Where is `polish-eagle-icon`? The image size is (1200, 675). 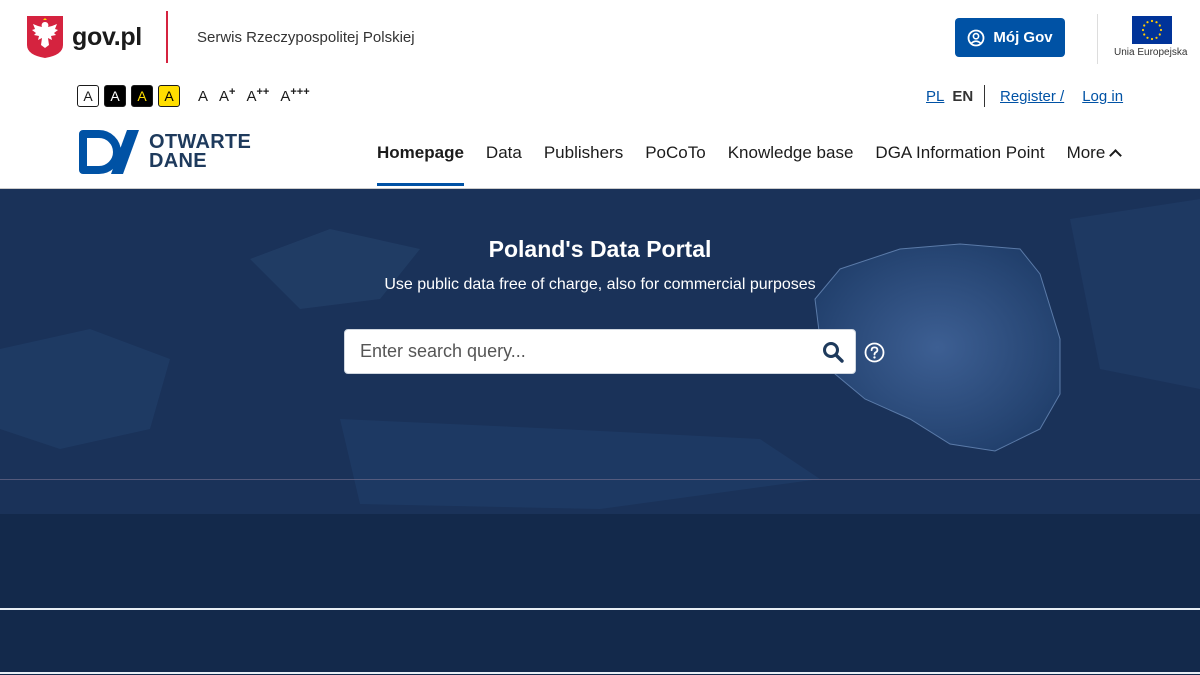 polish-eagle-icon is located at coordinates (45, 37).